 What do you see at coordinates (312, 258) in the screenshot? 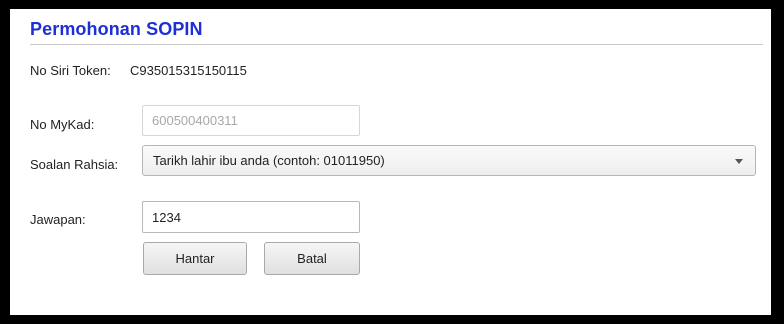
I see `cancel-button: Batal` at bounding box center [312, 258].